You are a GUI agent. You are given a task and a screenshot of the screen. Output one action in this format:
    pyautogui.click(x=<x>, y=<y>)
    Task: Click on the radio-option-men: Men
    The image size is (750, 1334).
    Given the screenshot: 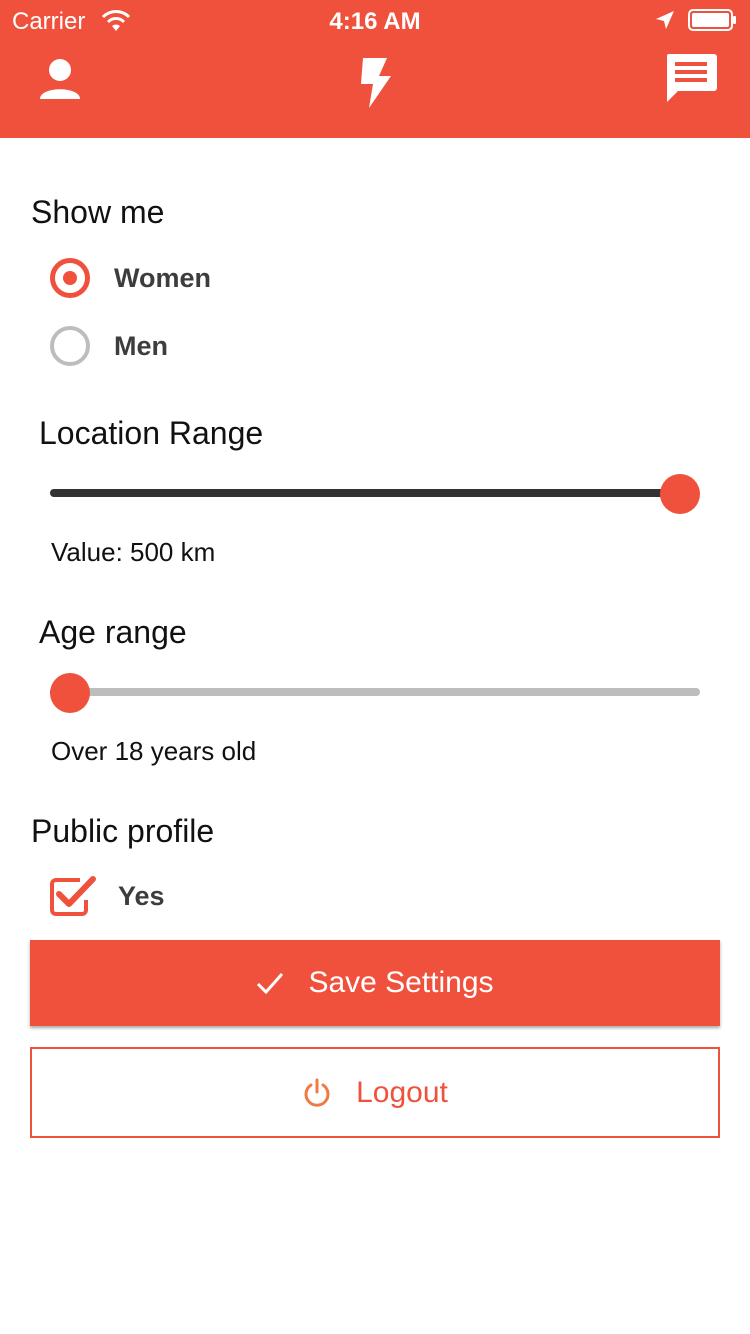 What is the action you would take?
    pyautogui.click(x=109, y=346)
    